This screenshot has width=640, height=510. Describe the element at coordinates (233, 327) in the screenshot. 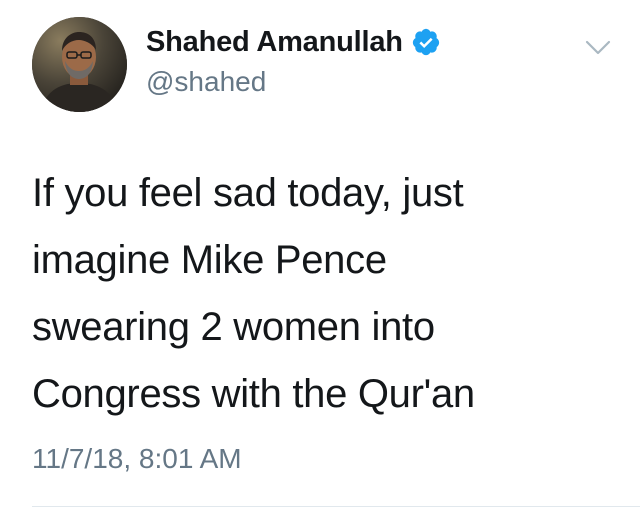

I see `tweet-text-line: swearing 2 women into` at that location.